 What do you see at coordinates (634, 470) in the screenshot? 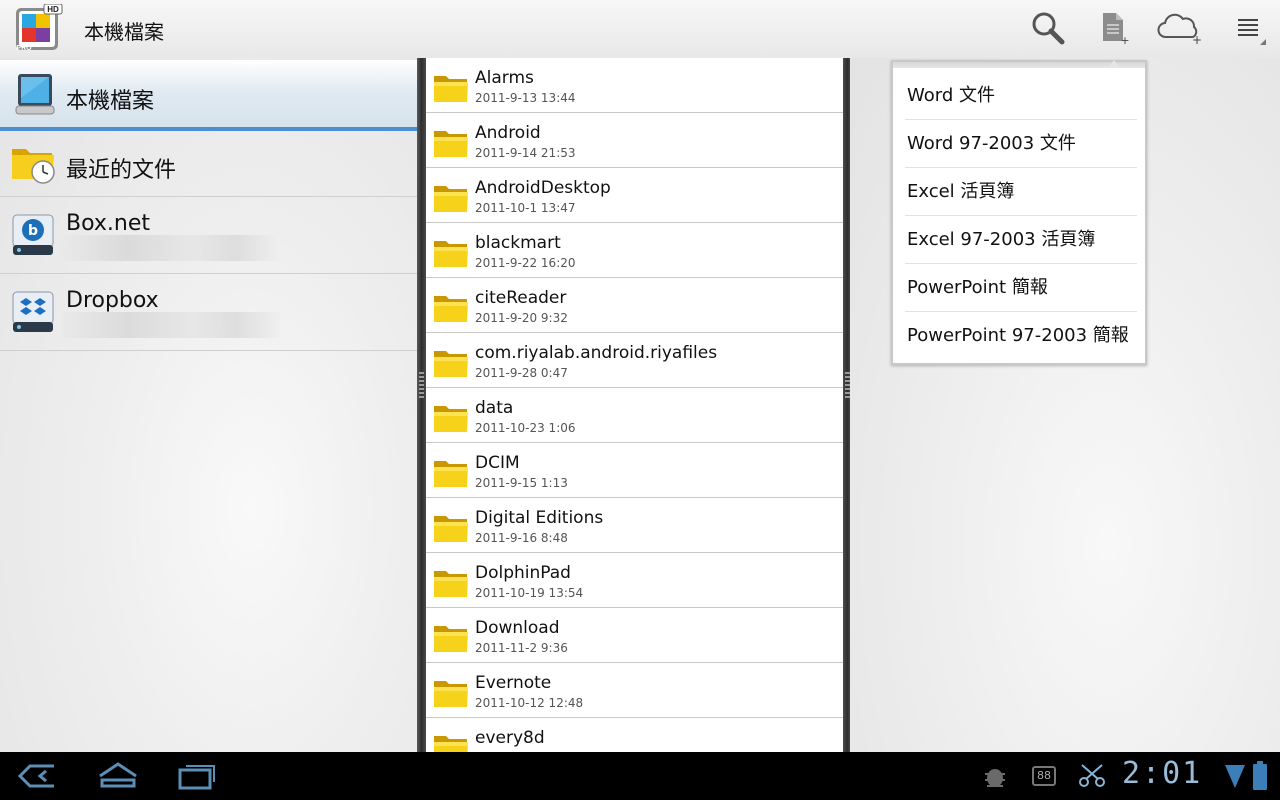
I see `file-list-item: DCIM 2011-9-15 1:13` at bounding box center [634, 470].